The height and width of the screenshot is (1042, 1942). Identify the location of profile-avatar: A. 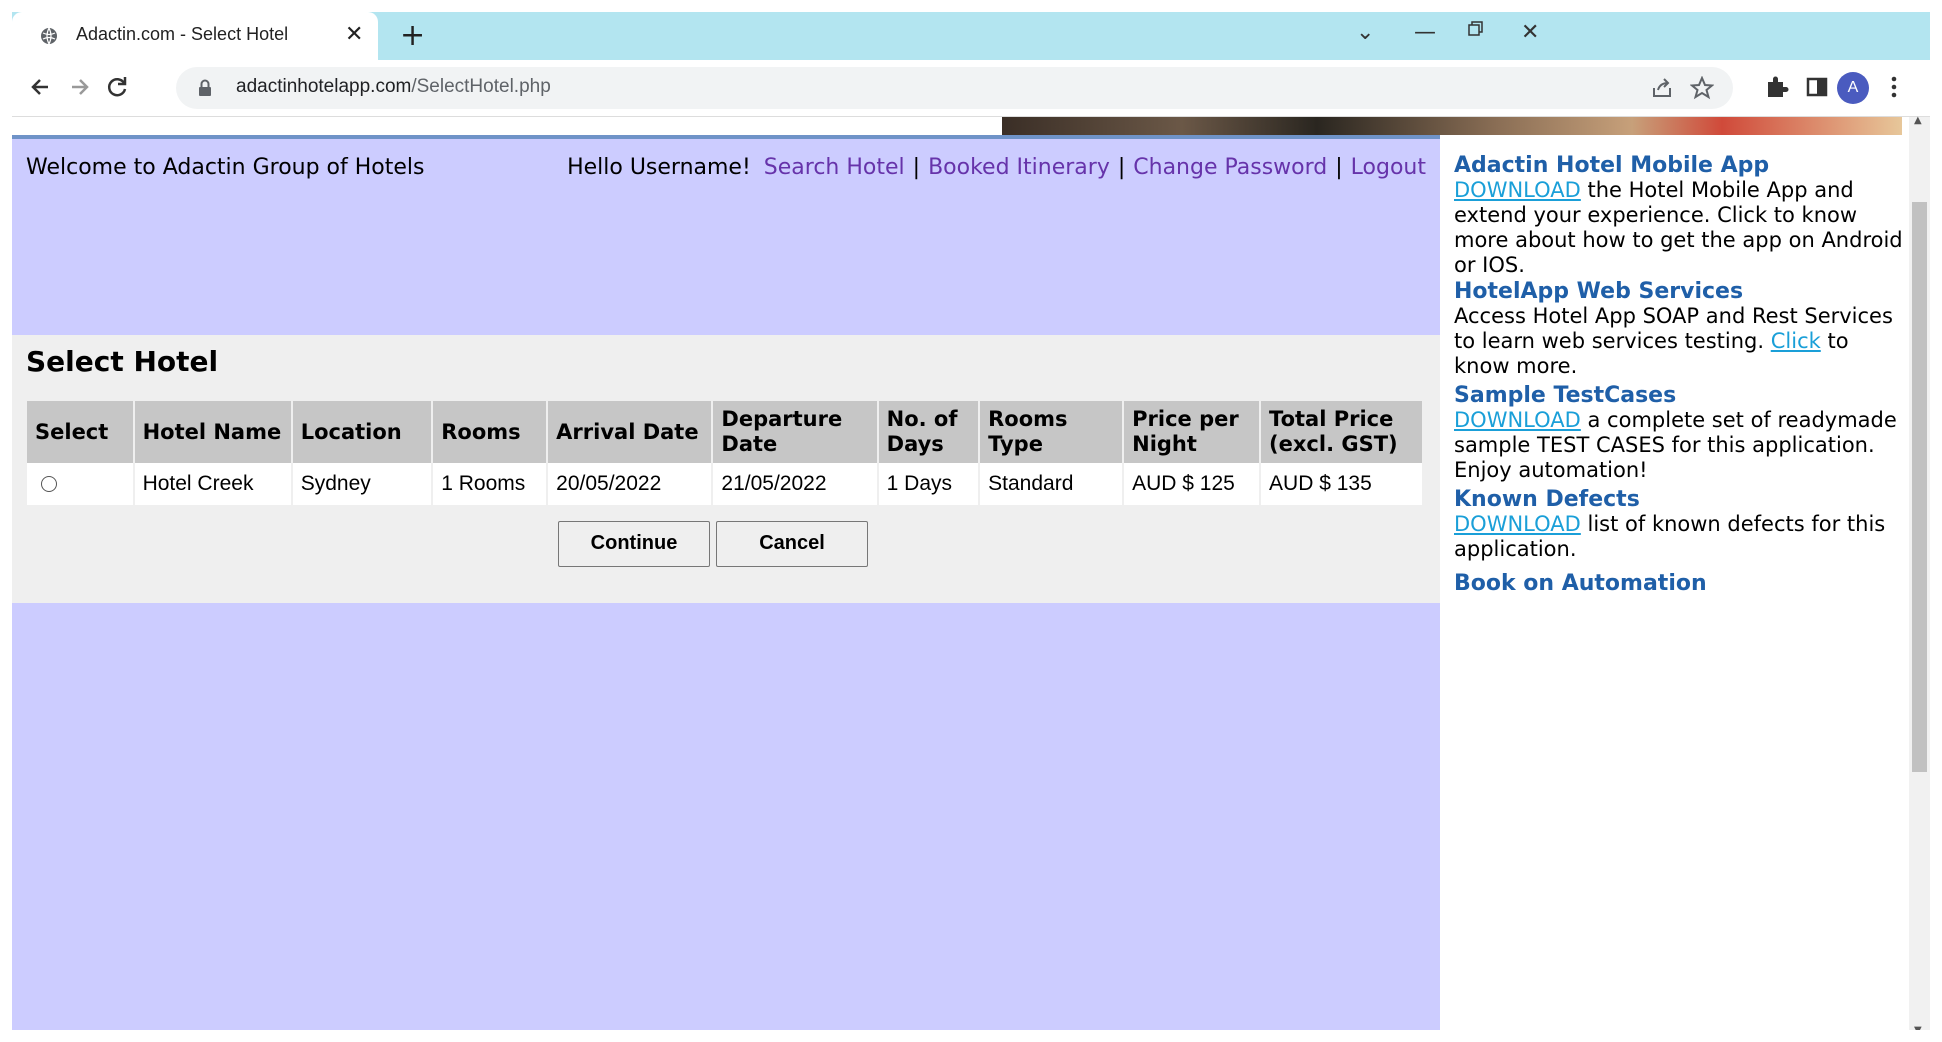
(1853, 88).